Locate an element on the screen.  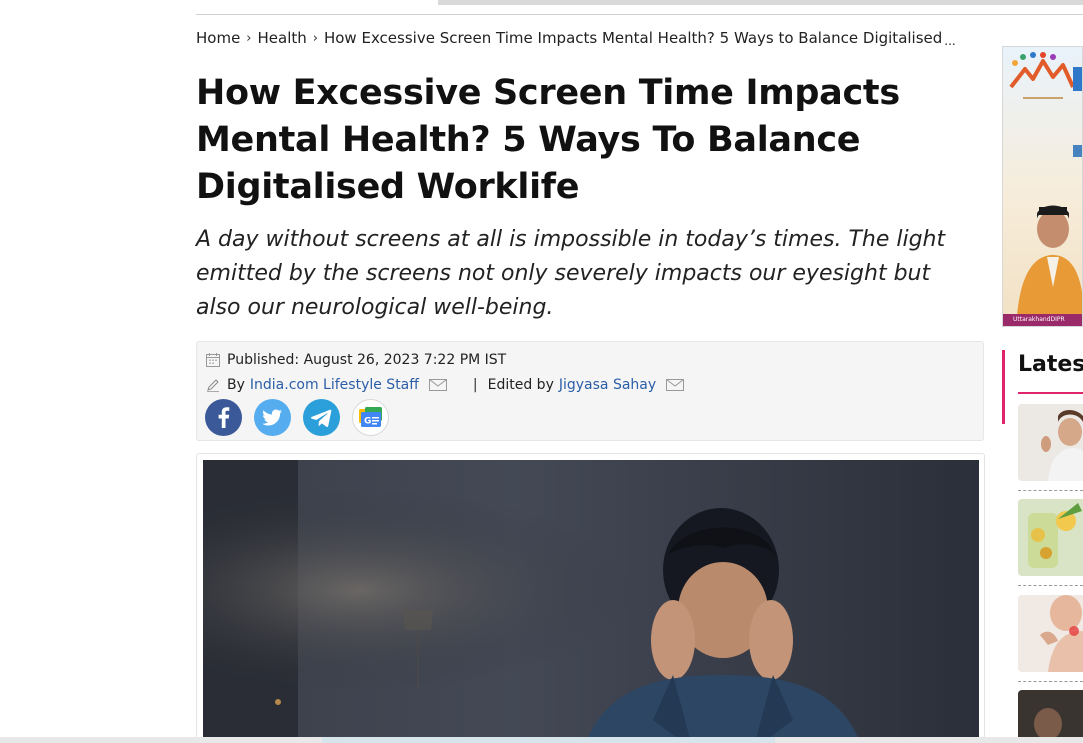
telegram-icon is located at coordinates (321, 418).